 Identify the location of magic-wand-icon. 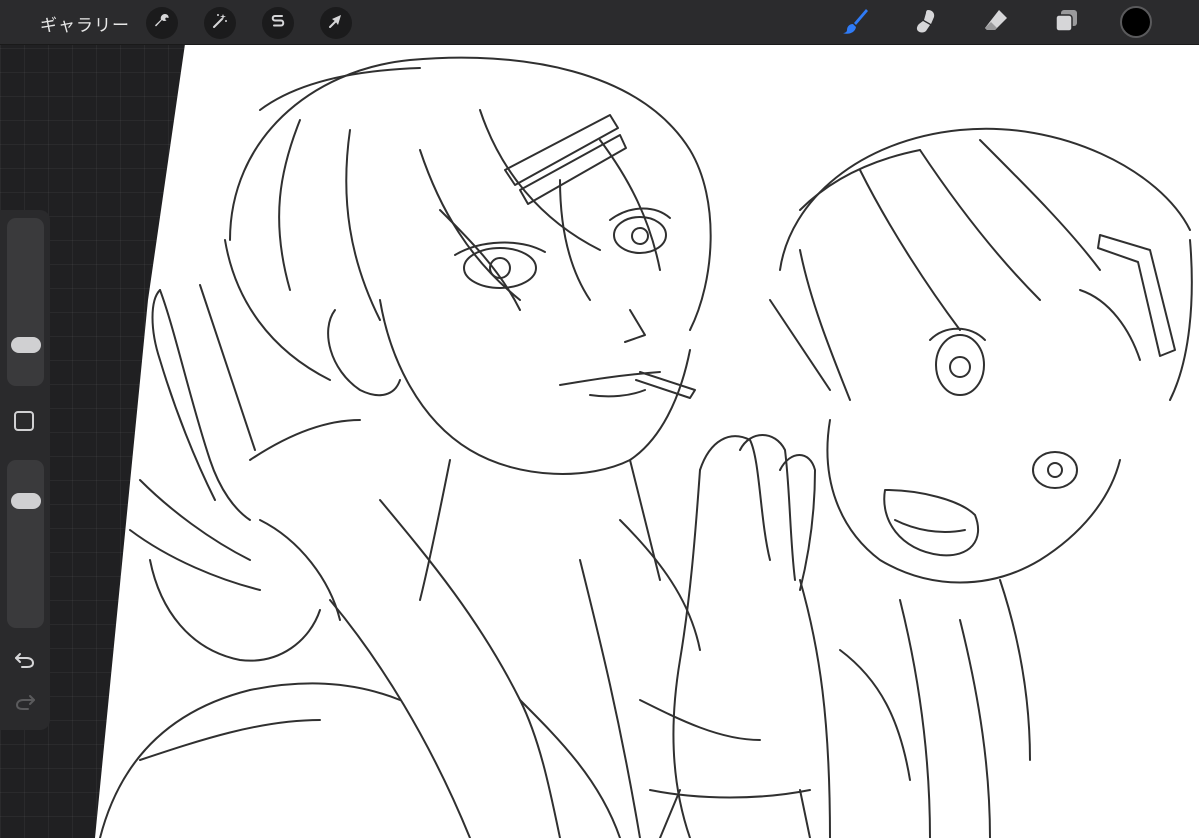
(220, 23).